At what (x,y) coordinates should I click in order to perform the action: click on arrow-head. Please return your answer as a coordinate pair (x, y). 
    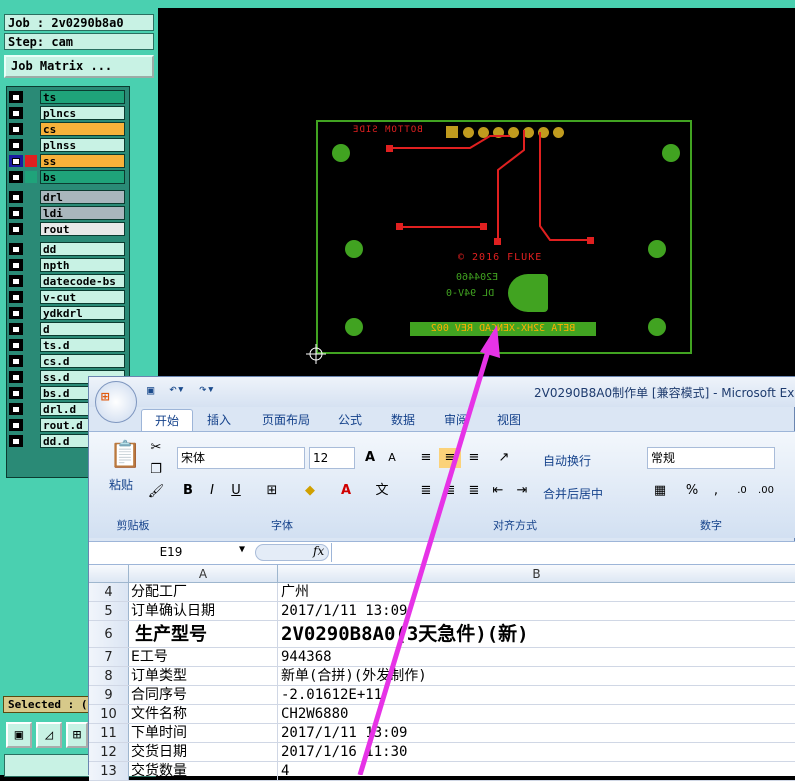
    Looking at the image, I should click on (490, 341).